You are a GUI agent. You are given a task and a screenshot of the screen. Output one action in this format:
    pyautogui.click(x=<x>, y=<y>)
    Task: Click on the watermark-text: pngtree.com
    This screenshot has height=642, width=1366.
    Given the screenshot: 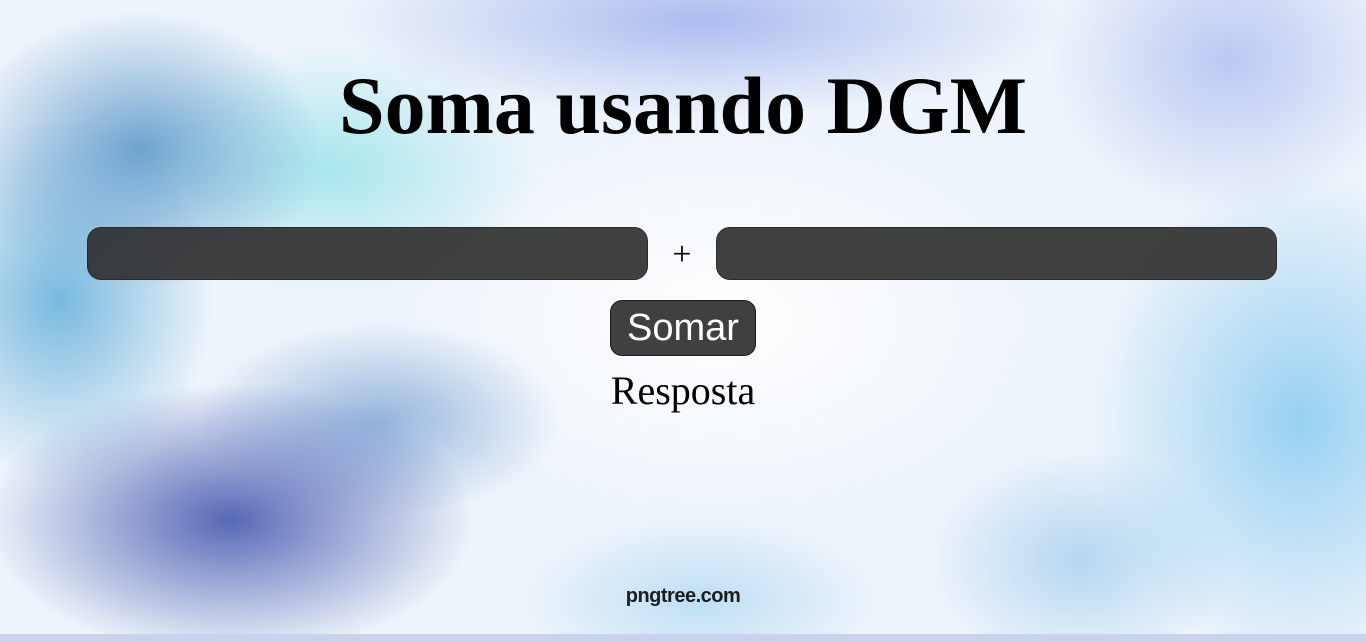 What is the action you would take?
    pyautogui.click(x=683, y=596)
    